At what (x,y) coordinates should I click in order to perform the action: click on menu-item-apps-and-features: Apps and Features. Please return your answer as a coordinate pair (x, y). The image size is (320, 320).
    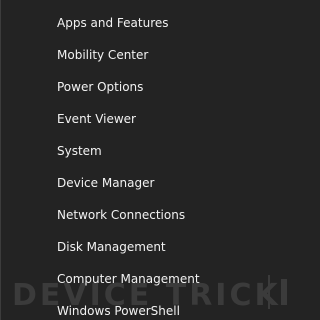
    Looking at the image, I should click on (143, 23).